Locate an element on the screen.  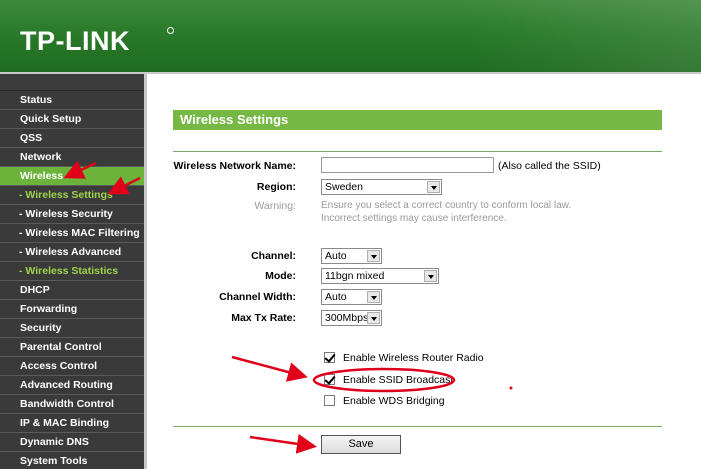
max-tx-rate-label: Max Tx Rate: is located at coordinates (263, 318).